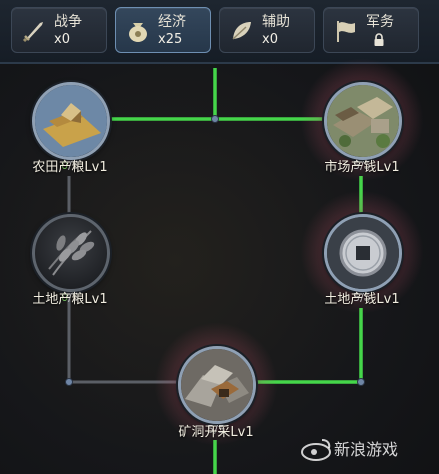 The width and height of the screenshot is (439, 474). I want to click on skill-node-market: 5/5, so click(362, 120).